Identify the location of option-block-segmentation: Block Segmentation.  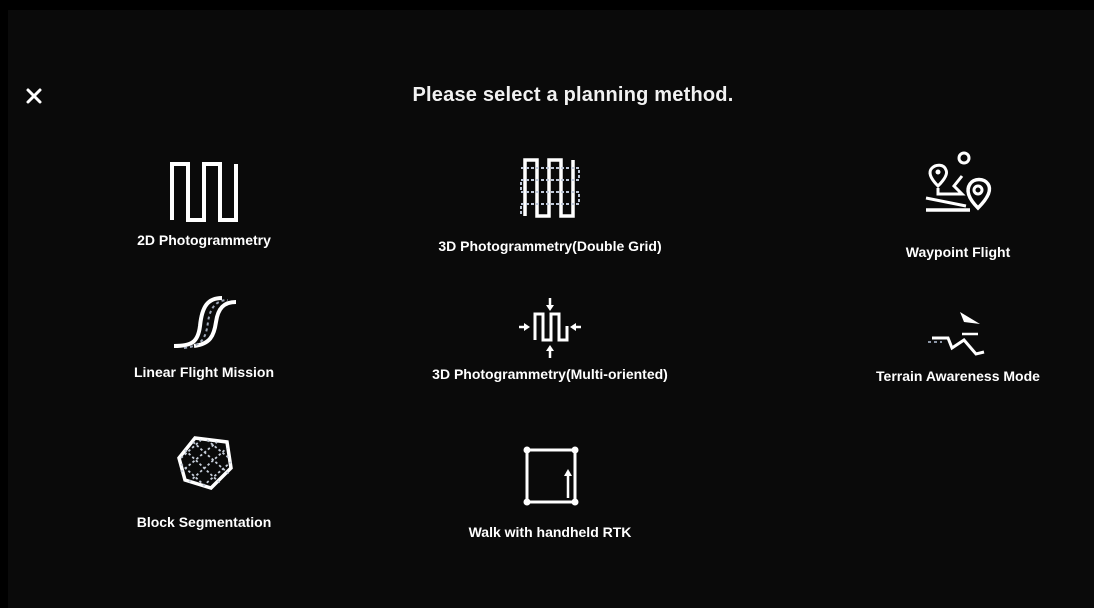
(204, 489).